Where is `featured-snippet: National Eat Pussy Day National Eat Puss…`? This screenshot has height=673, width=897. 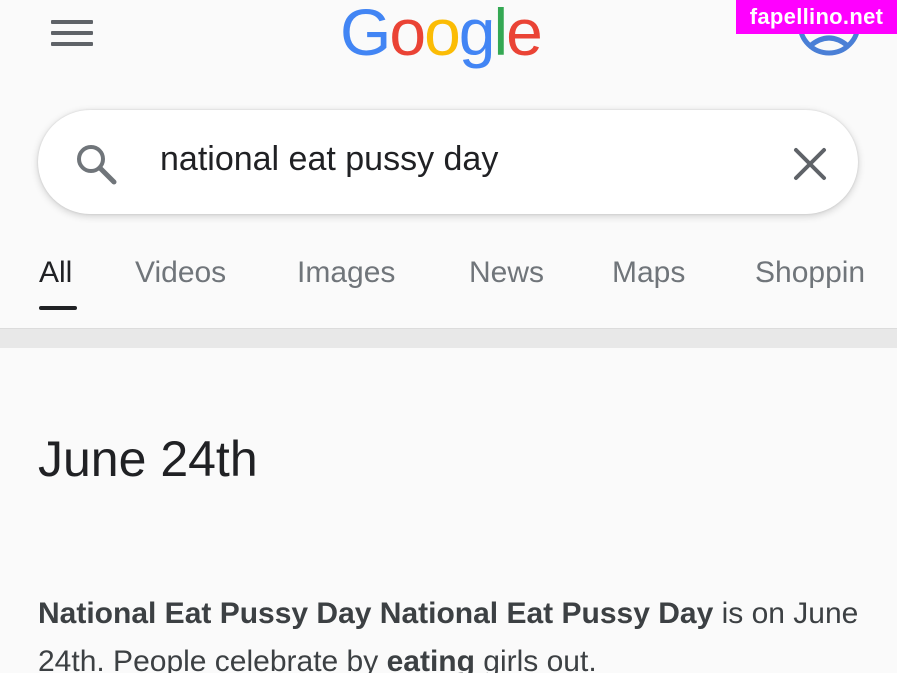
featured-snippet: National Eat Pussy Day National Eat Puss… is located at coordinates (463, 631).